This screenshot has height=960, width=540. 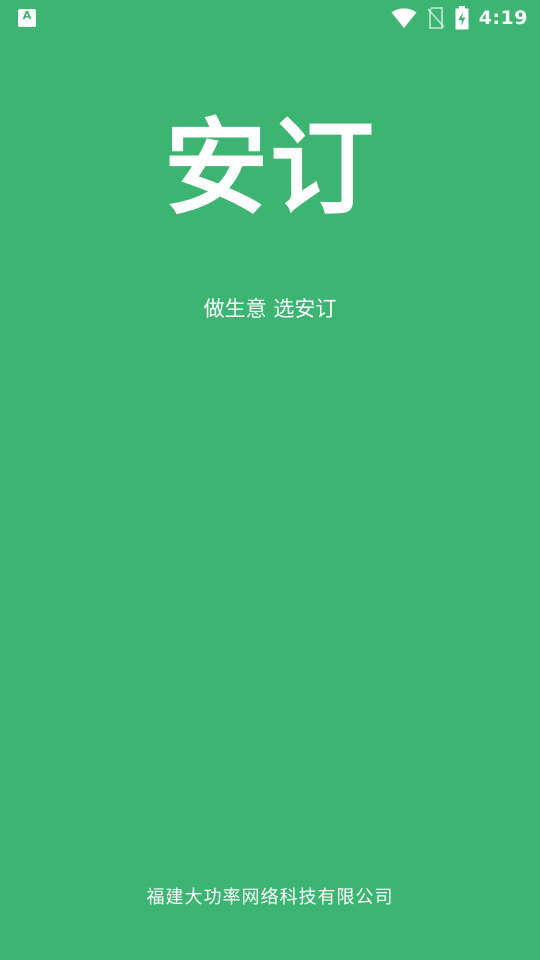 I want to click on app-notification-letter: A, so click(x=27, y=15).